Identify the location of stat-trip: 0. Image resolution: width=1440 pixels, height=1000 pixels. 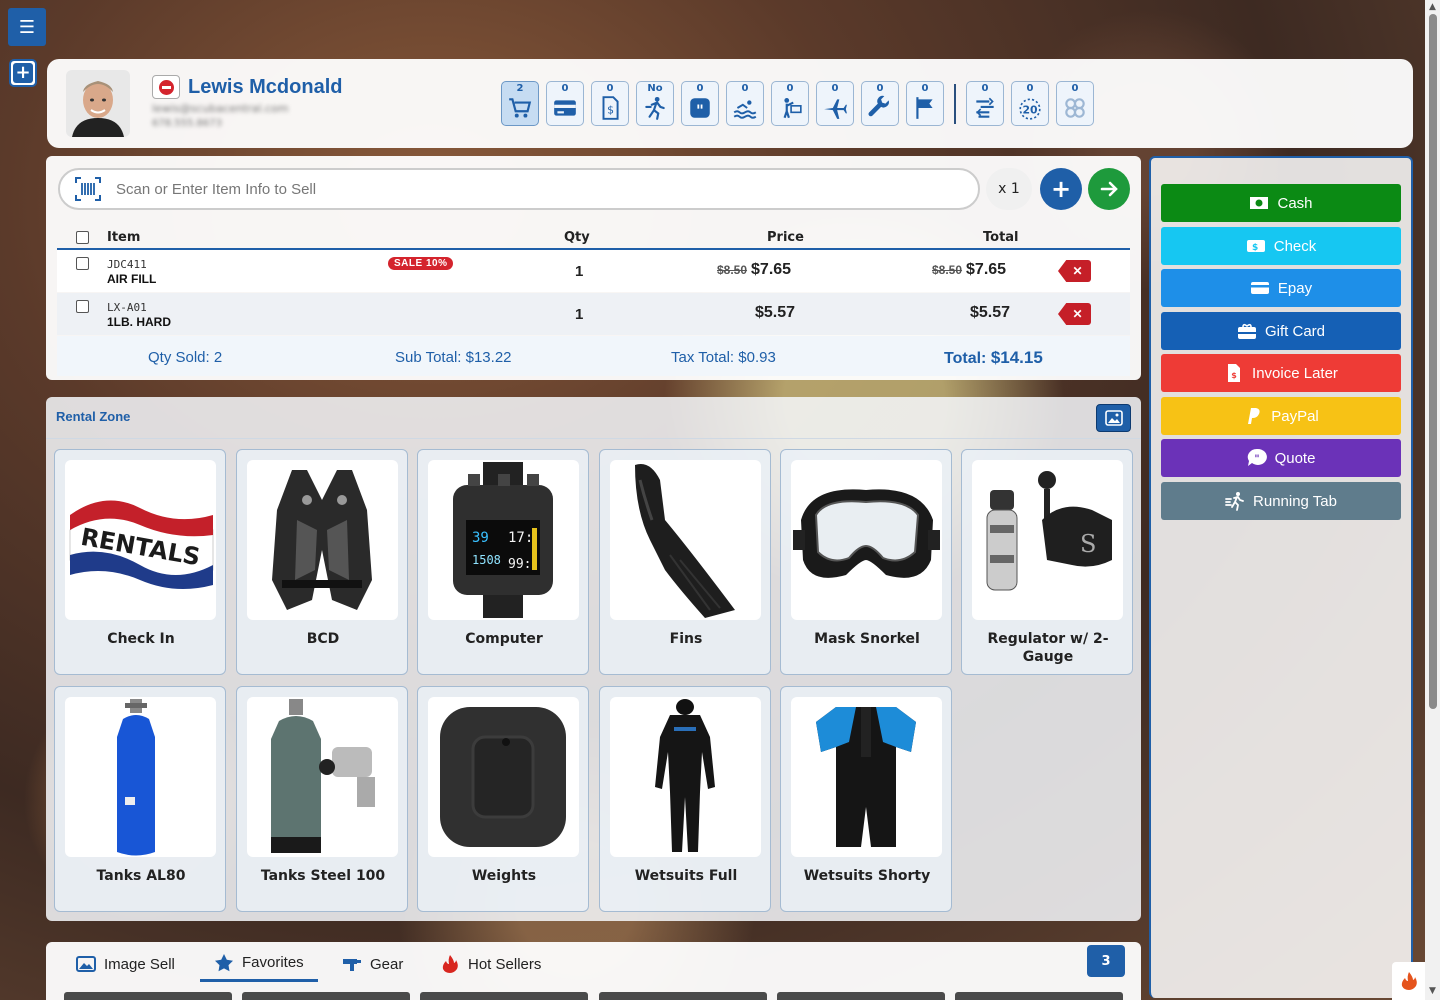
(835, 103).